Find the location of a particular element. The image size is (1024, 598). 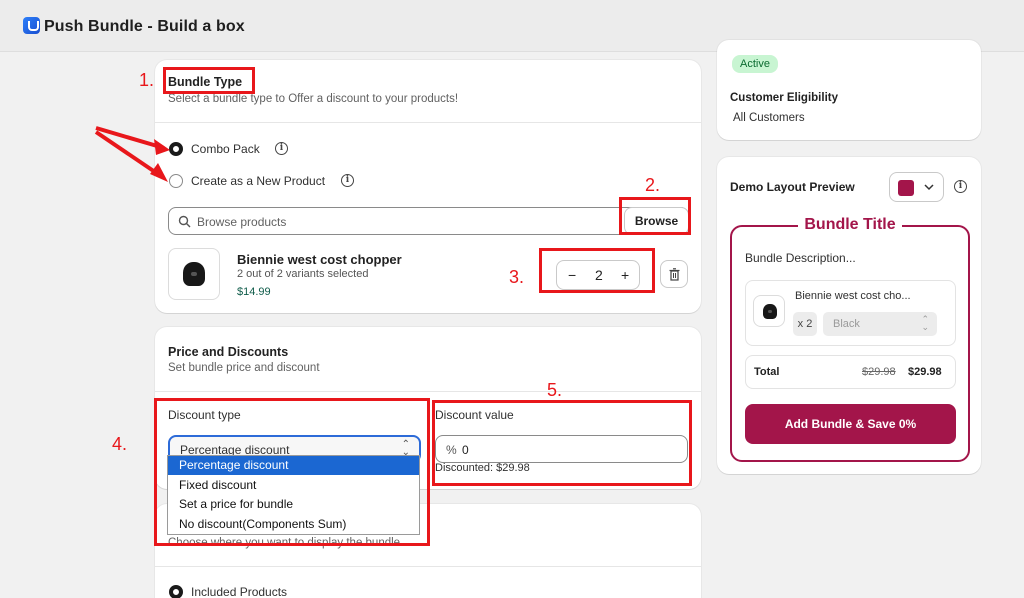

annotation-number-5: 5. is located at coordinates (555, 390).